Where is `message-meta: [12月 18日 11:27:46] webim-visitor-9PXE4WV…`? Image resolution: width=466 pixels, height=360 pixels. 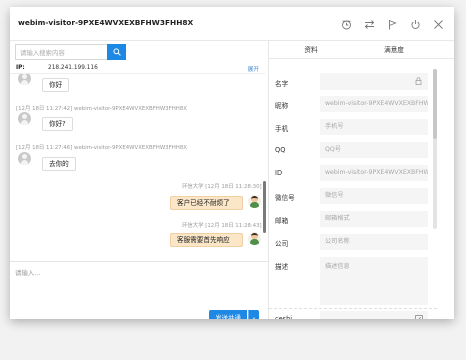 message-meta: [12月 18日 11:27:46] webim-visitor-9PXE4WV… is located at coordinates (101, 148).